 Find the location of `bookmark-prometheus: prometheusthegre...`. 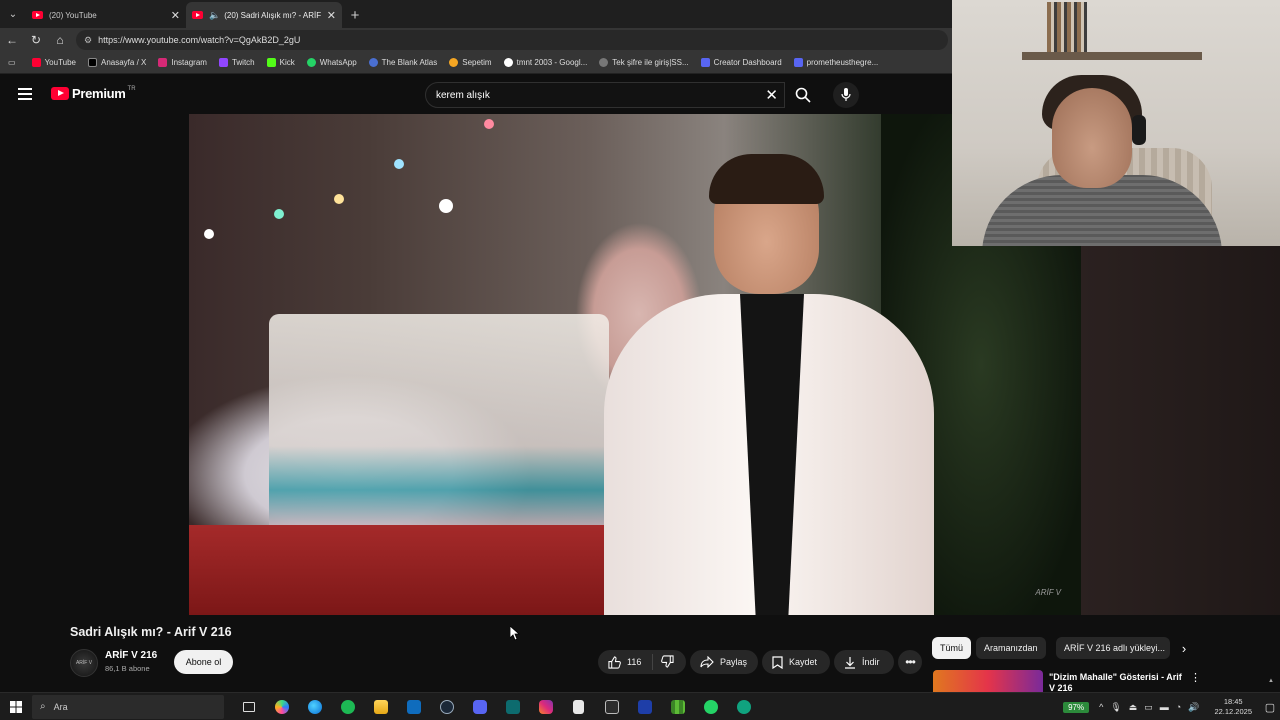

bookmark-prometheus: prometheusthegre... is located at coordinates (836, 62).